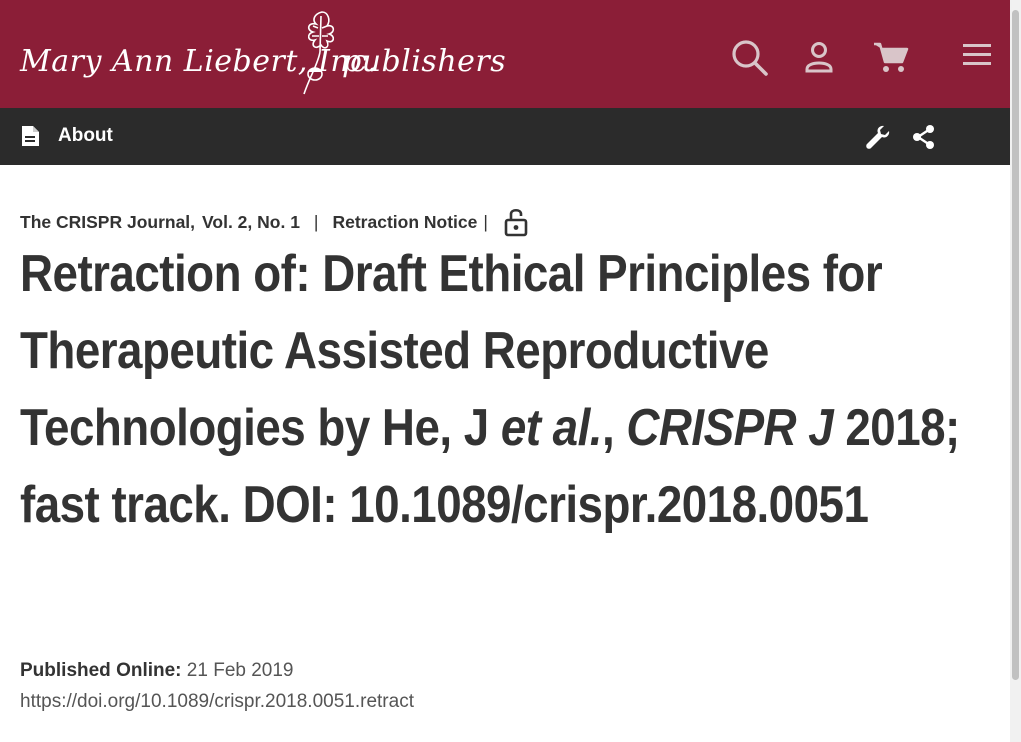 The image size is (1021, 742). I want to click on scrollbar-thumb, so click(1015, 345).